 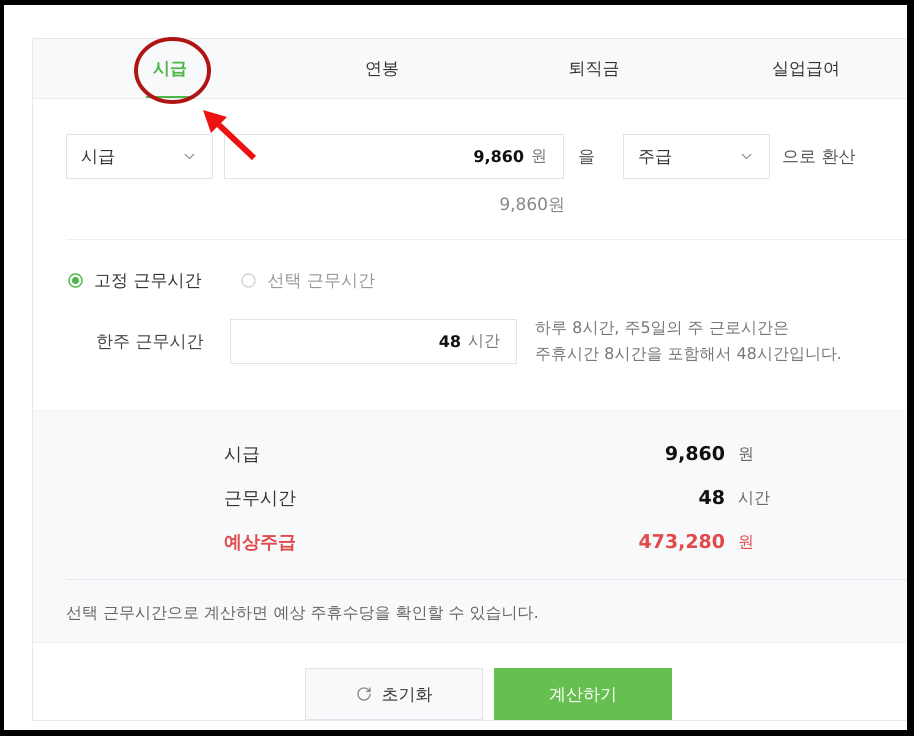 What do you see at coordinates (532, 205) in the screenshot?
I see `preview-text: 9,860원` at bounding box center [532, 205].